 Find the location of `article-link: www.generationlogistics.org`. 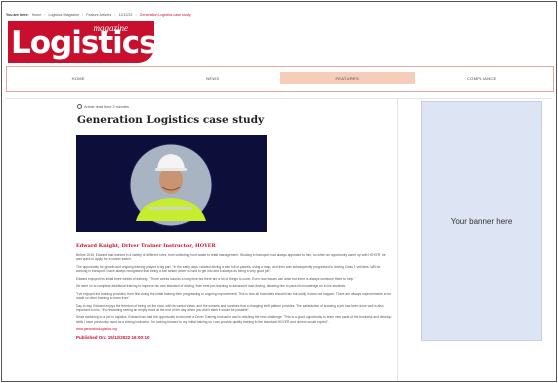

article-link: www.generationlogistics.org is located at coordinates (234, 329).